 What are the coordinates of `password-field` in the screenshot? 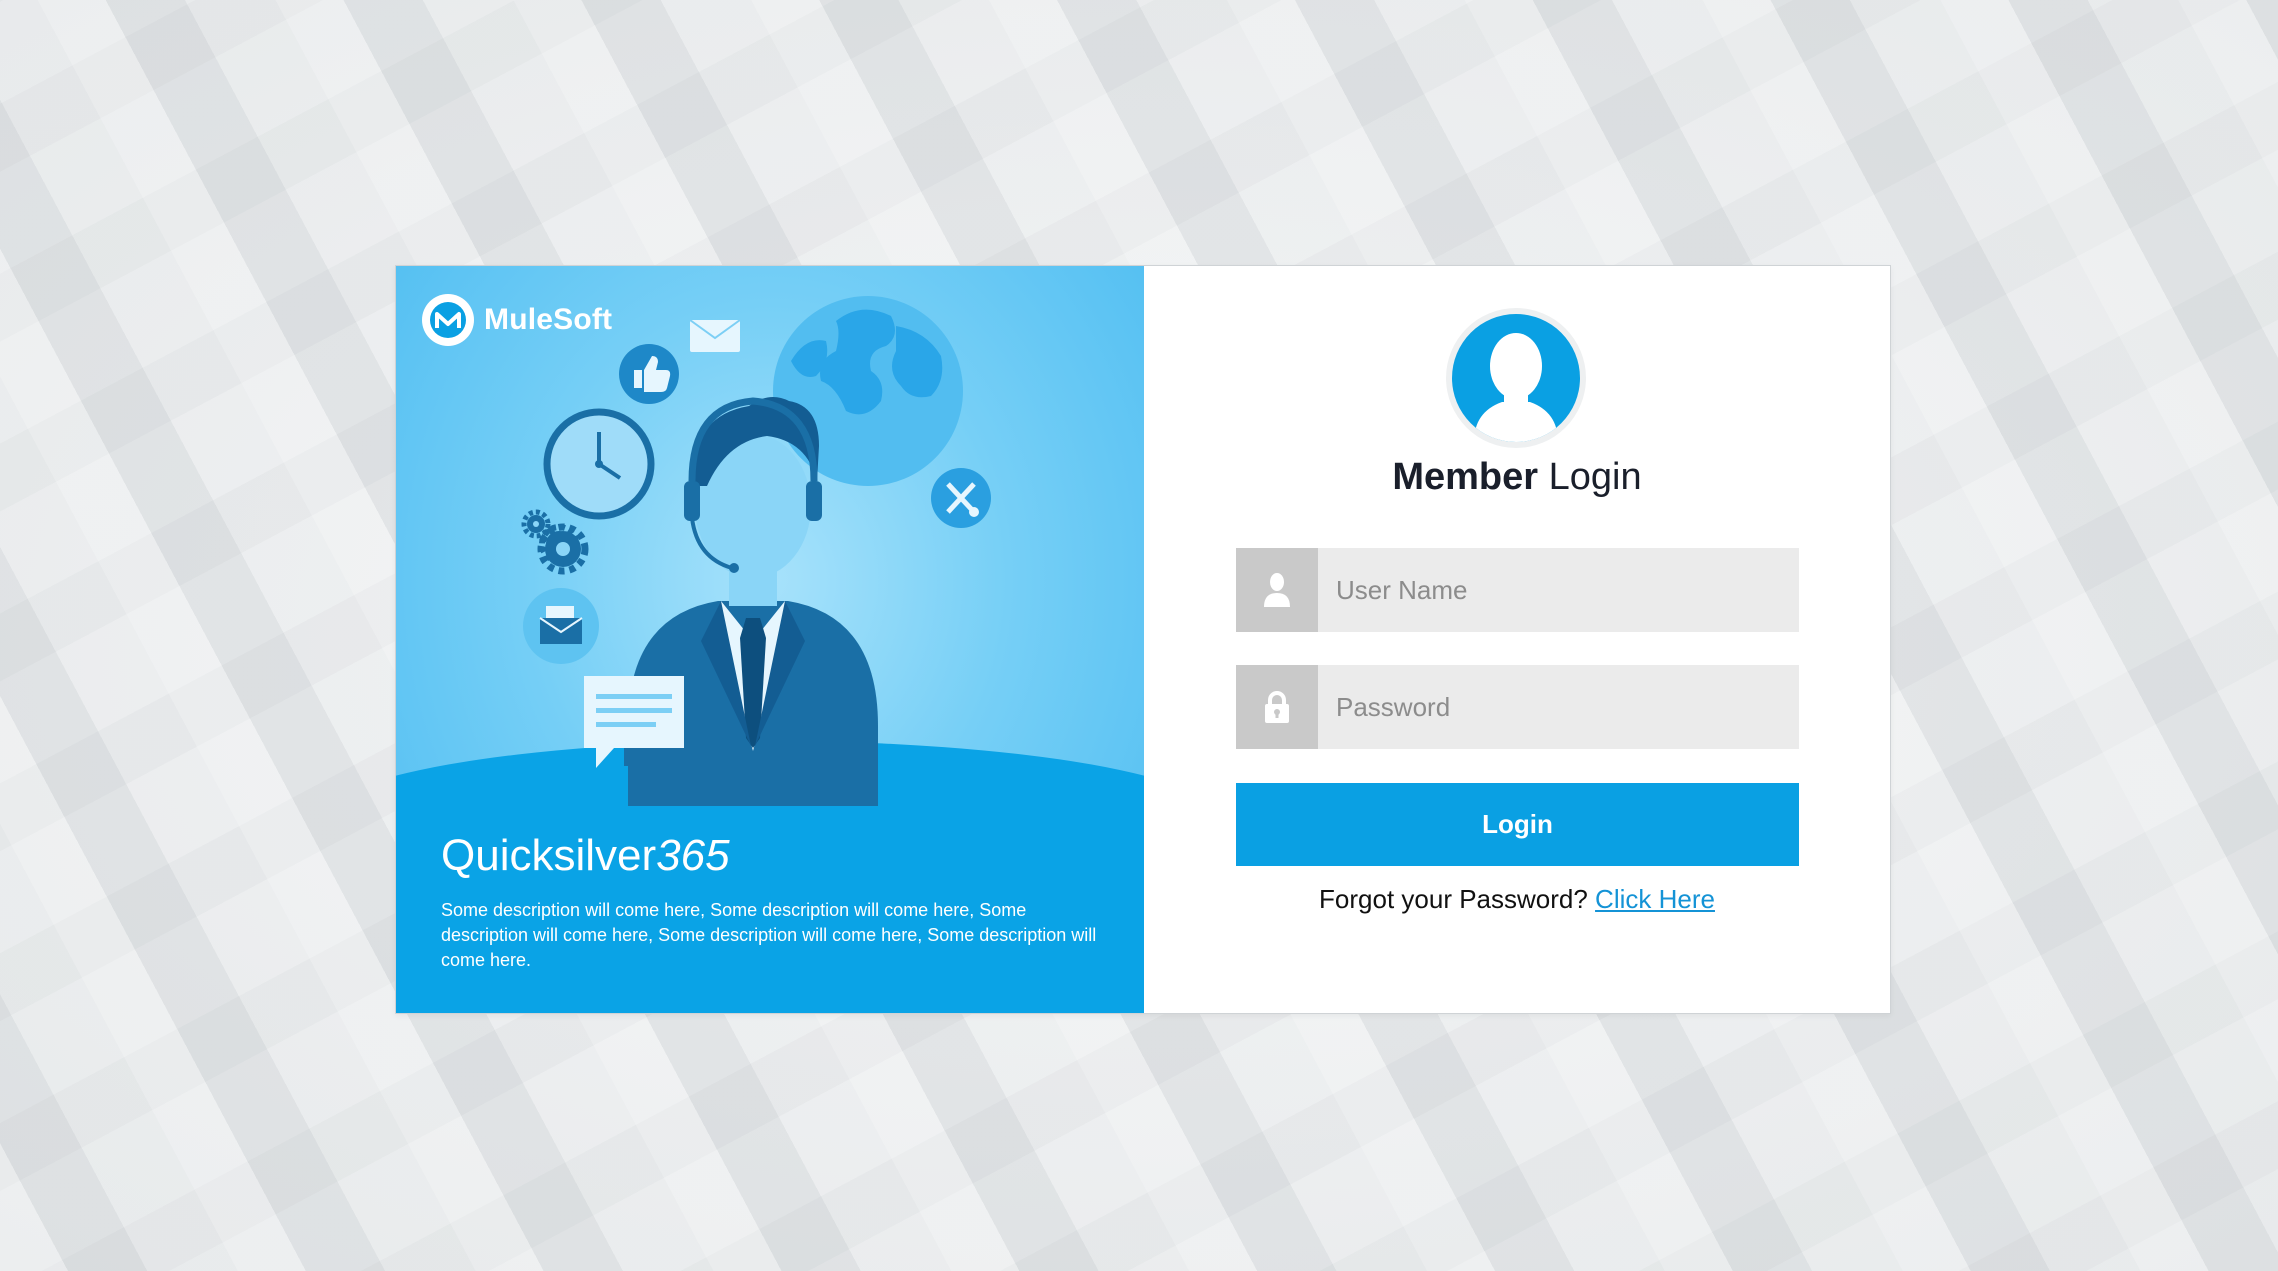 It's located at (1517, 707).